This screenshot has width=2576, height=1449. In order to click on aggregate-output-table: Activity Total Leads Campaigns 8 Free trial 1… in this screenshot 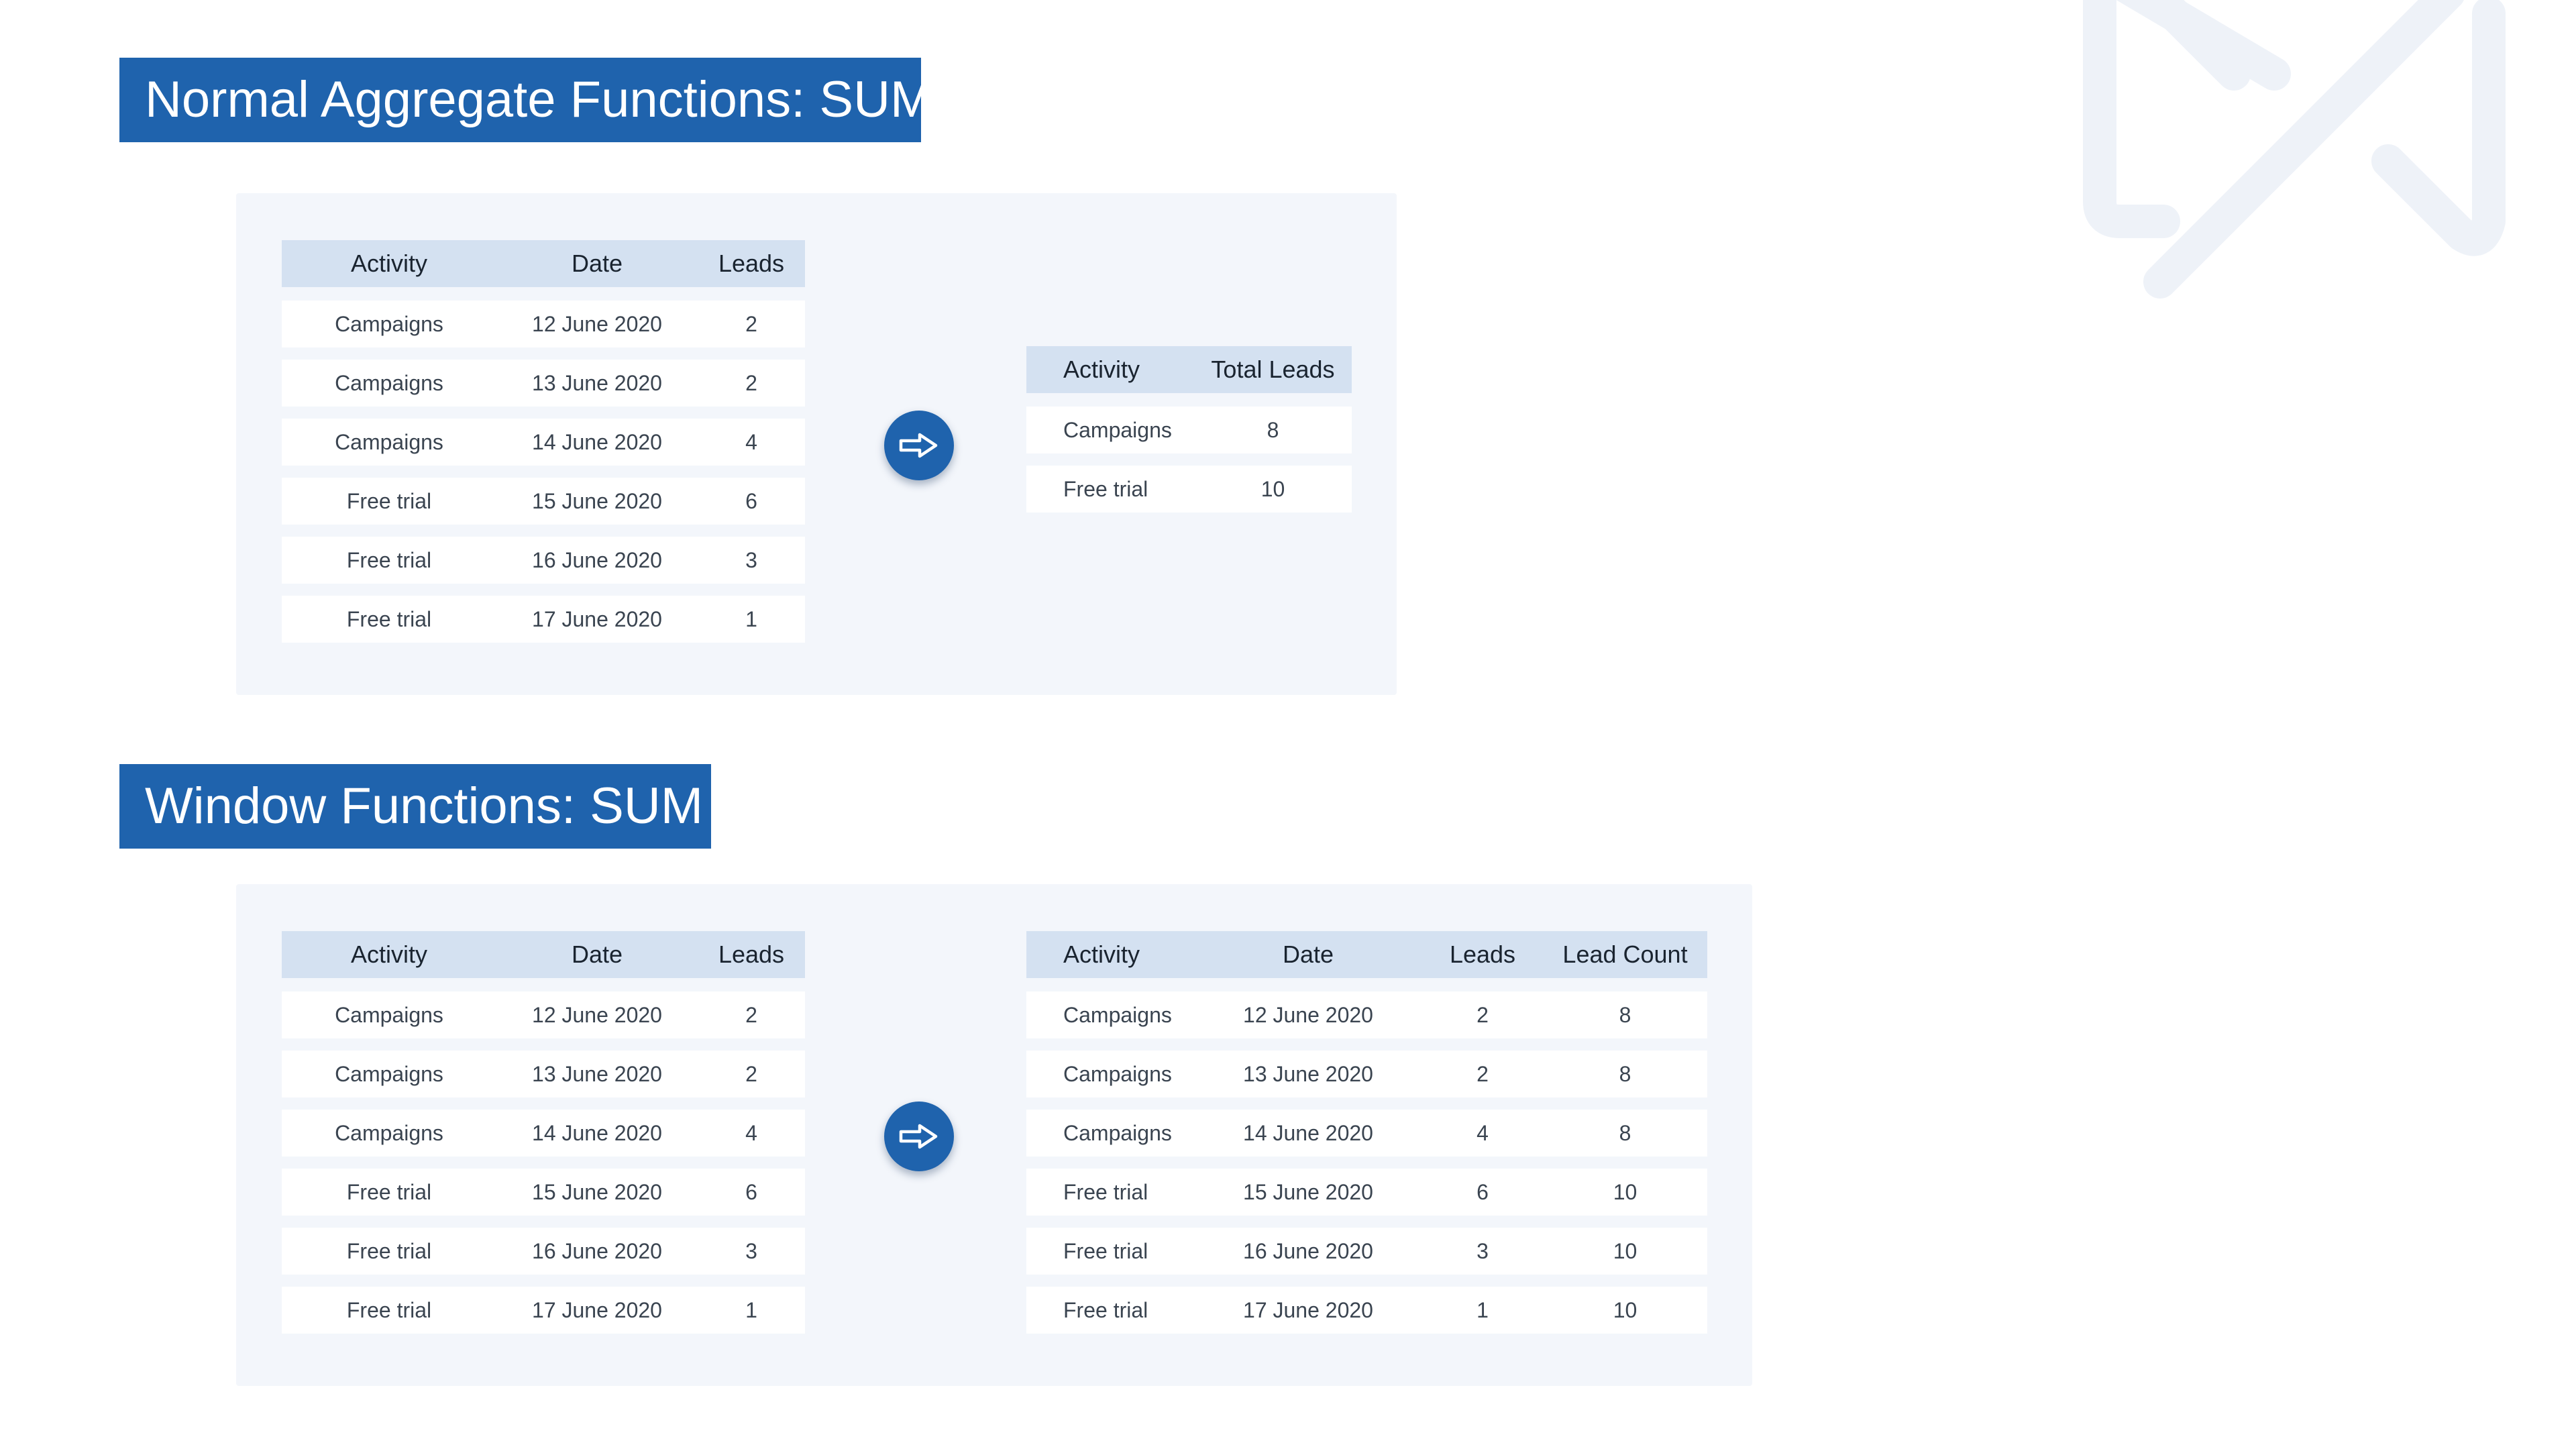, I will do `click(1189, 429)`.